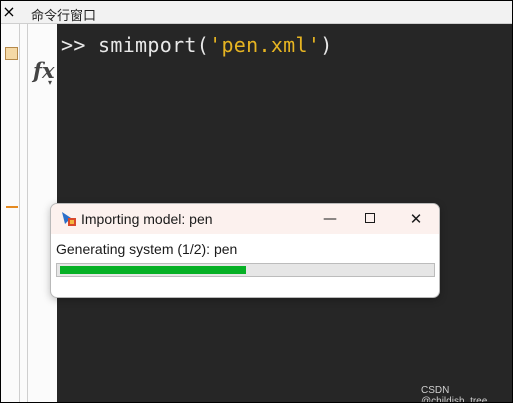 This screenshot has width=513, height=403. What do you see at coordinates (326, 45) in the screenshot?
I see `command-closing-paren: )` at bounding box center [326, 45].